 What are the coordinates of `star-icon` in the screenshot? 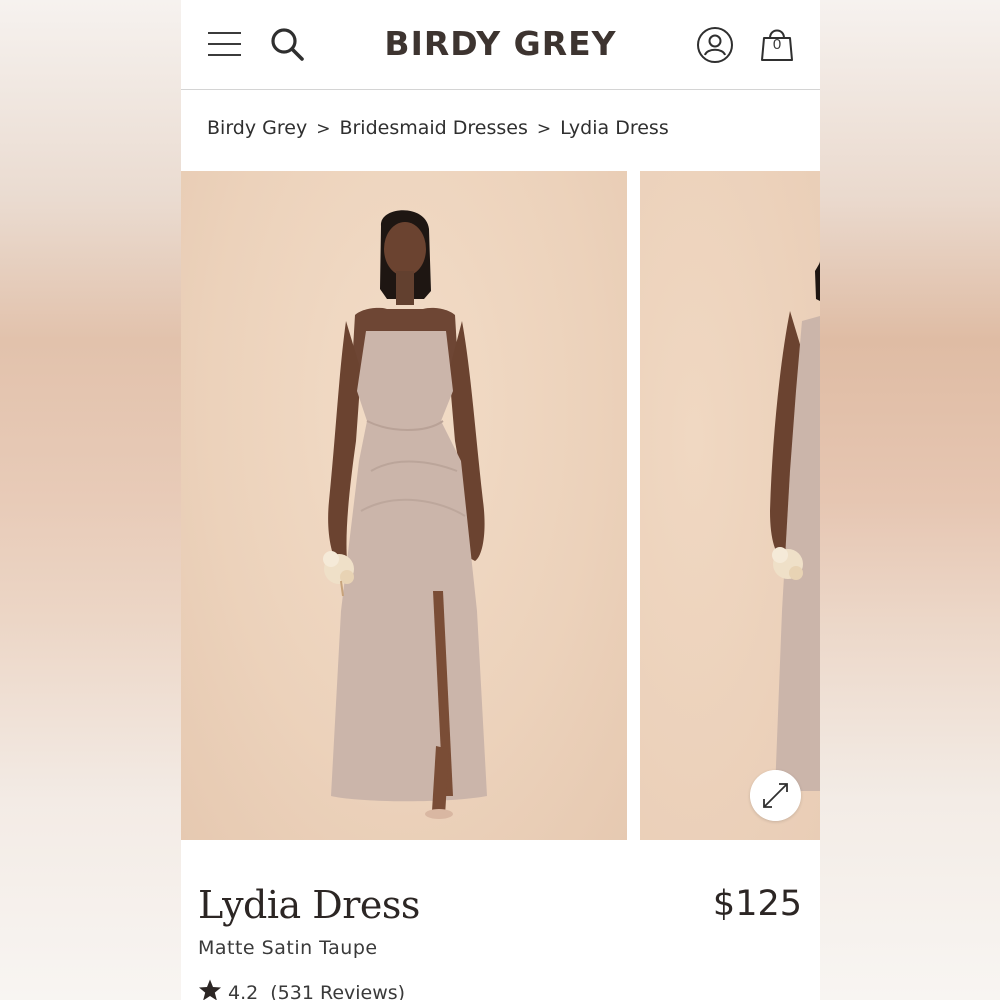 It's located at (210, 989).